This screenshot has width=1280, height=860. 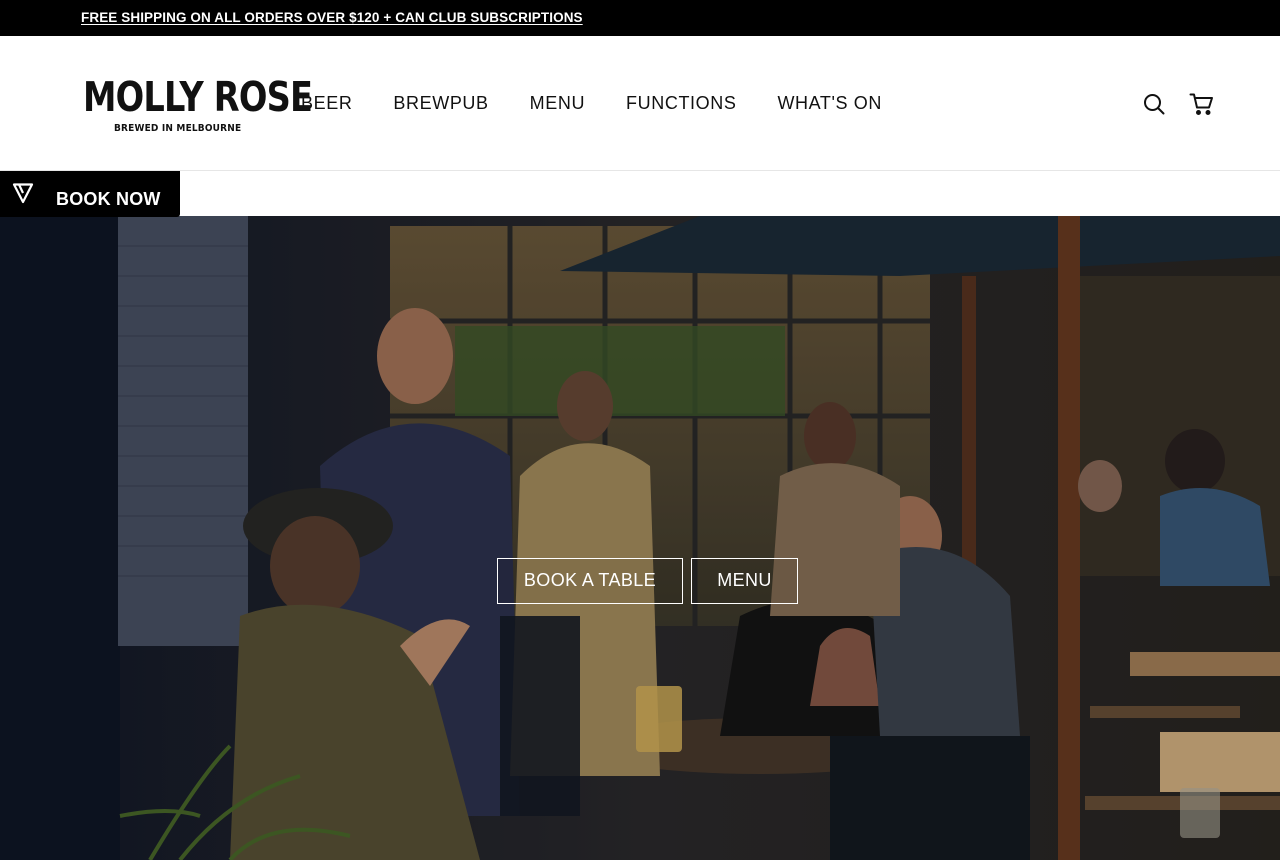 What do you see at coordinates (198, 97) in the screenshot?
I see `brand-name: MOLLY ROSE` at bounding box center [198, 97].